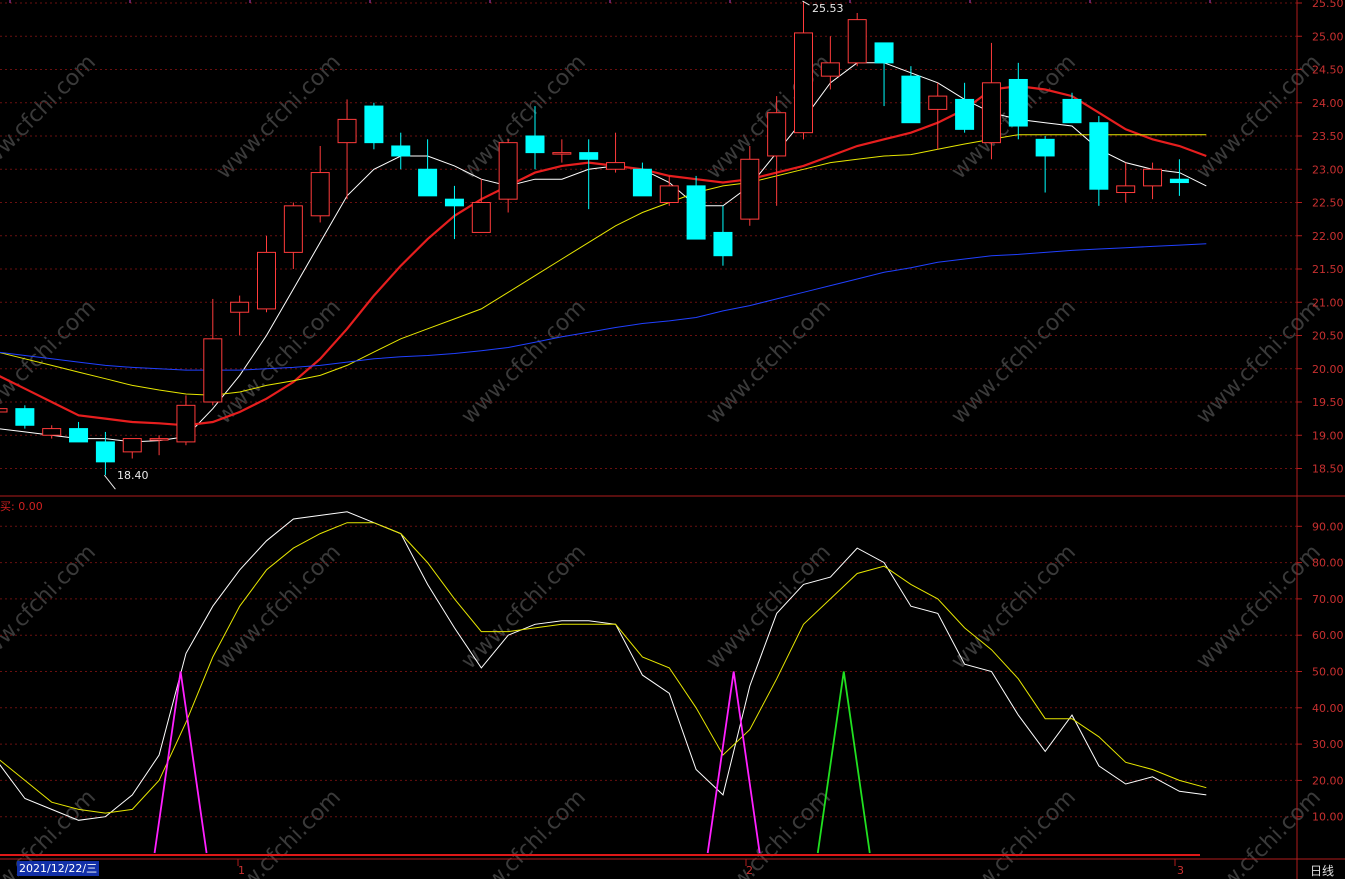  Describe the element at coordinates (1328, 5) in the screenshot. I see `y-tick-label: 25.50` at that location.